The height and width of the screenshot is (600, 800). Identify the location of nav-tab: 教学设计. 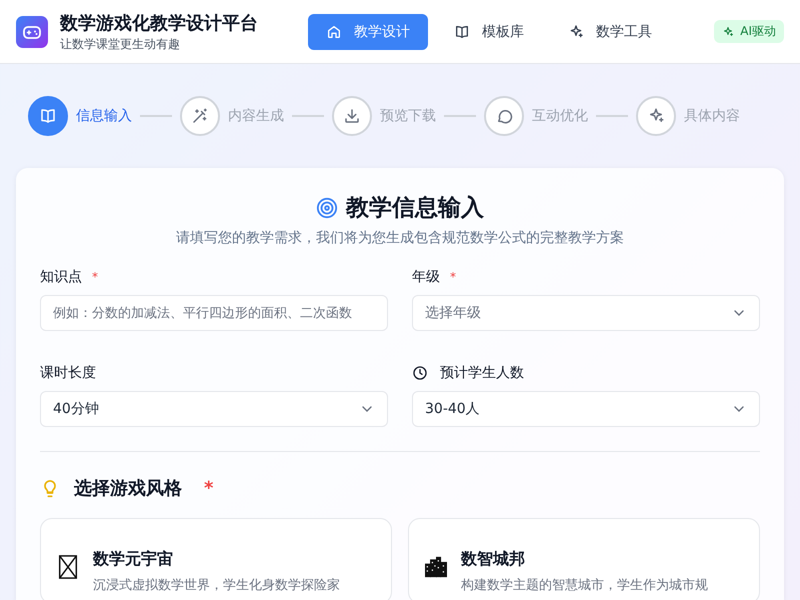
(368, 32).